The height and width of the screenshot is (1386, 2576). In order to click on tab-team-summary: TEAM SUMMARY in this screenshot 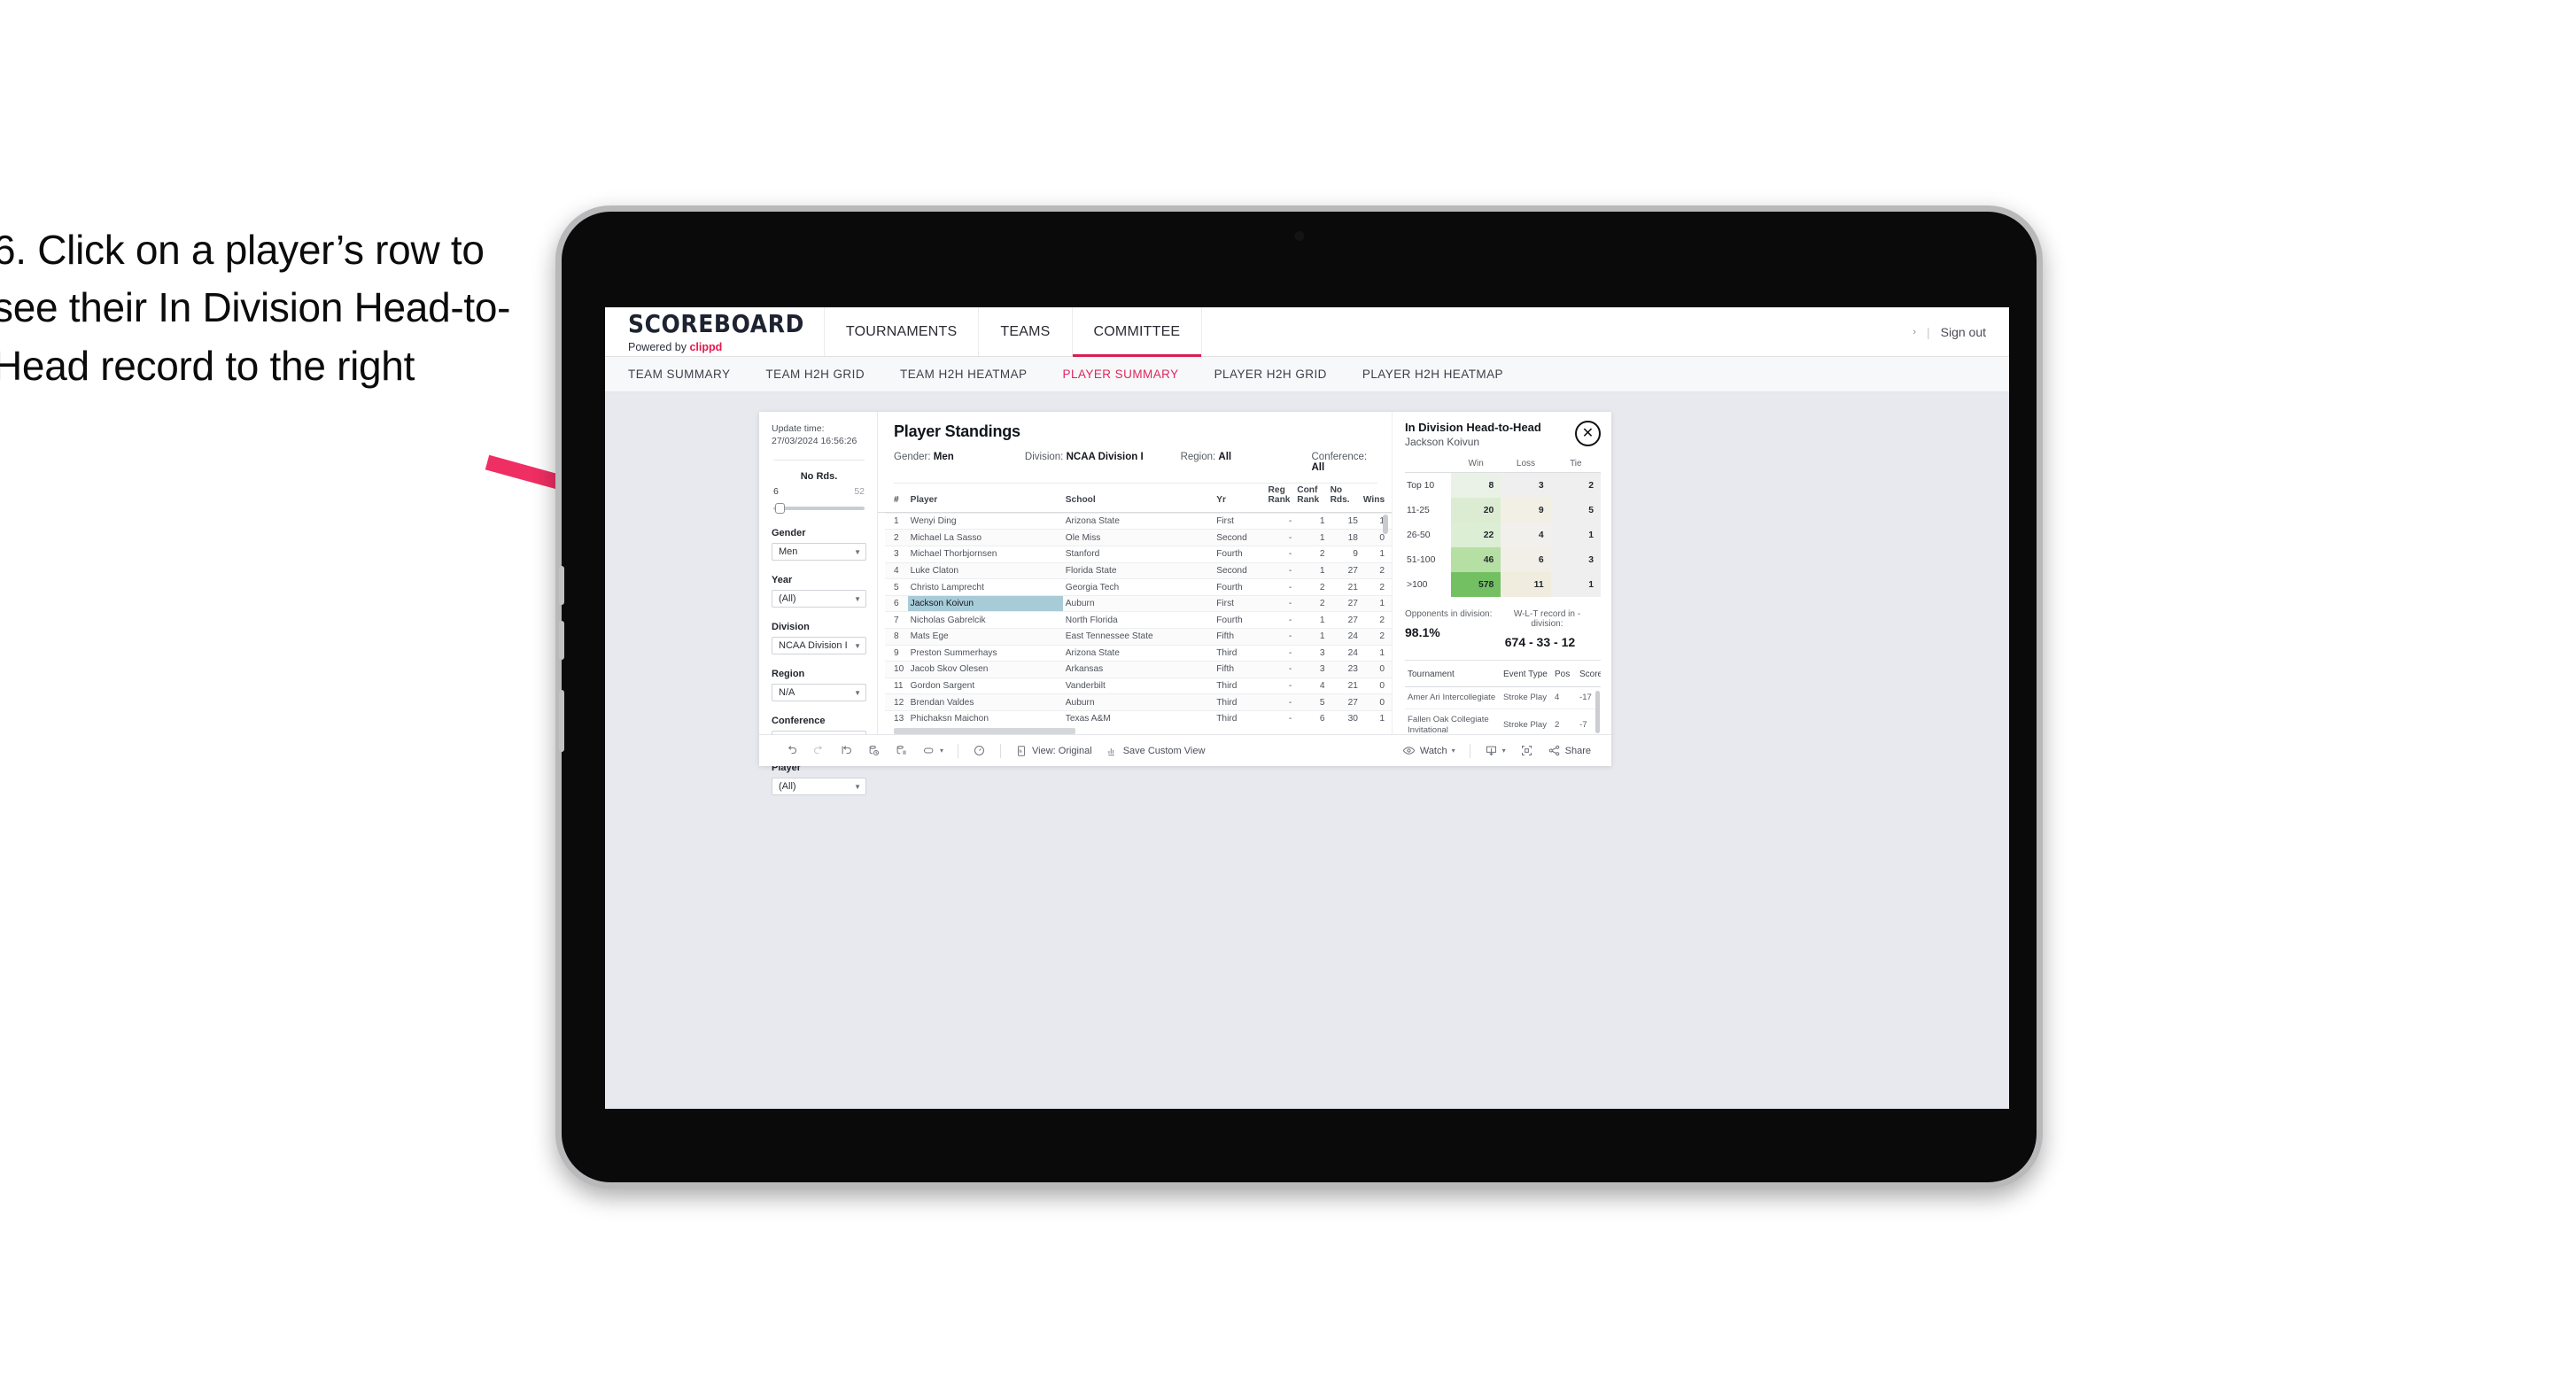, I will do `click(679, 375)`.